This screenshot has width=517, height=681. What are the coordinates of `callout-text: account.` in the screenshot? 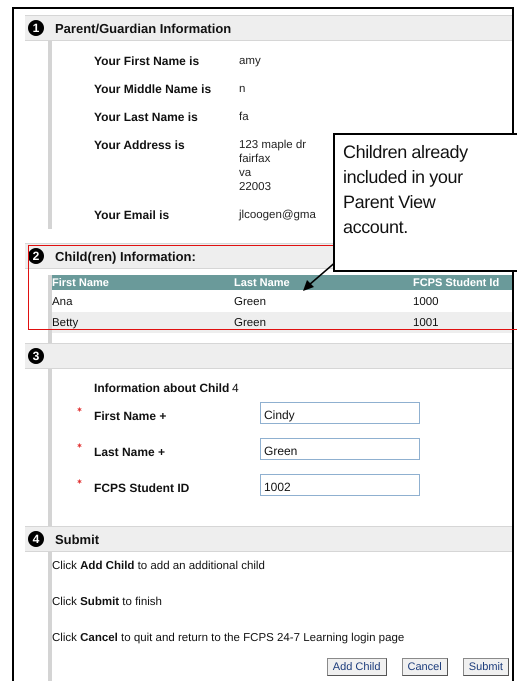 It's located at (375, 227).